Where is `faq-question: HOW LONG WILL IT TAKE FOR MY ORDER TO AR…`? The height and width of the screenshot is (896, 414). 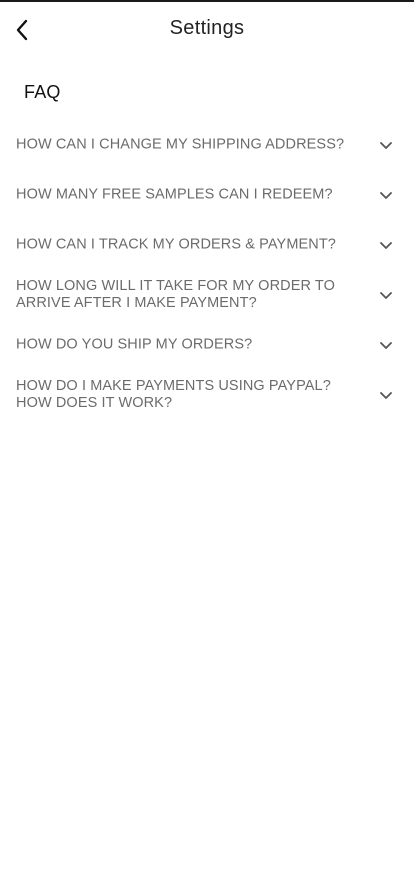
faq-question: HOW LONG WILL IT TAKE FOR MY ORDER TO AR… is located at coordinates (175, 294).